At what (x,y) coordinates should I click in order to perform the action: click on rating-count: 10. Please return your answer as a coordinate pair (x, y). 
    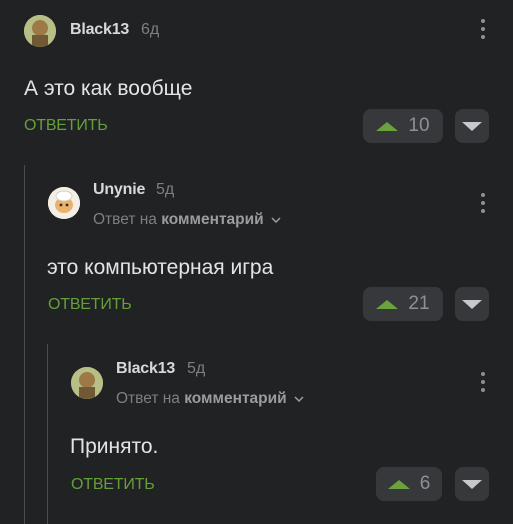
    Looking at the image, I should click on (419, 125).